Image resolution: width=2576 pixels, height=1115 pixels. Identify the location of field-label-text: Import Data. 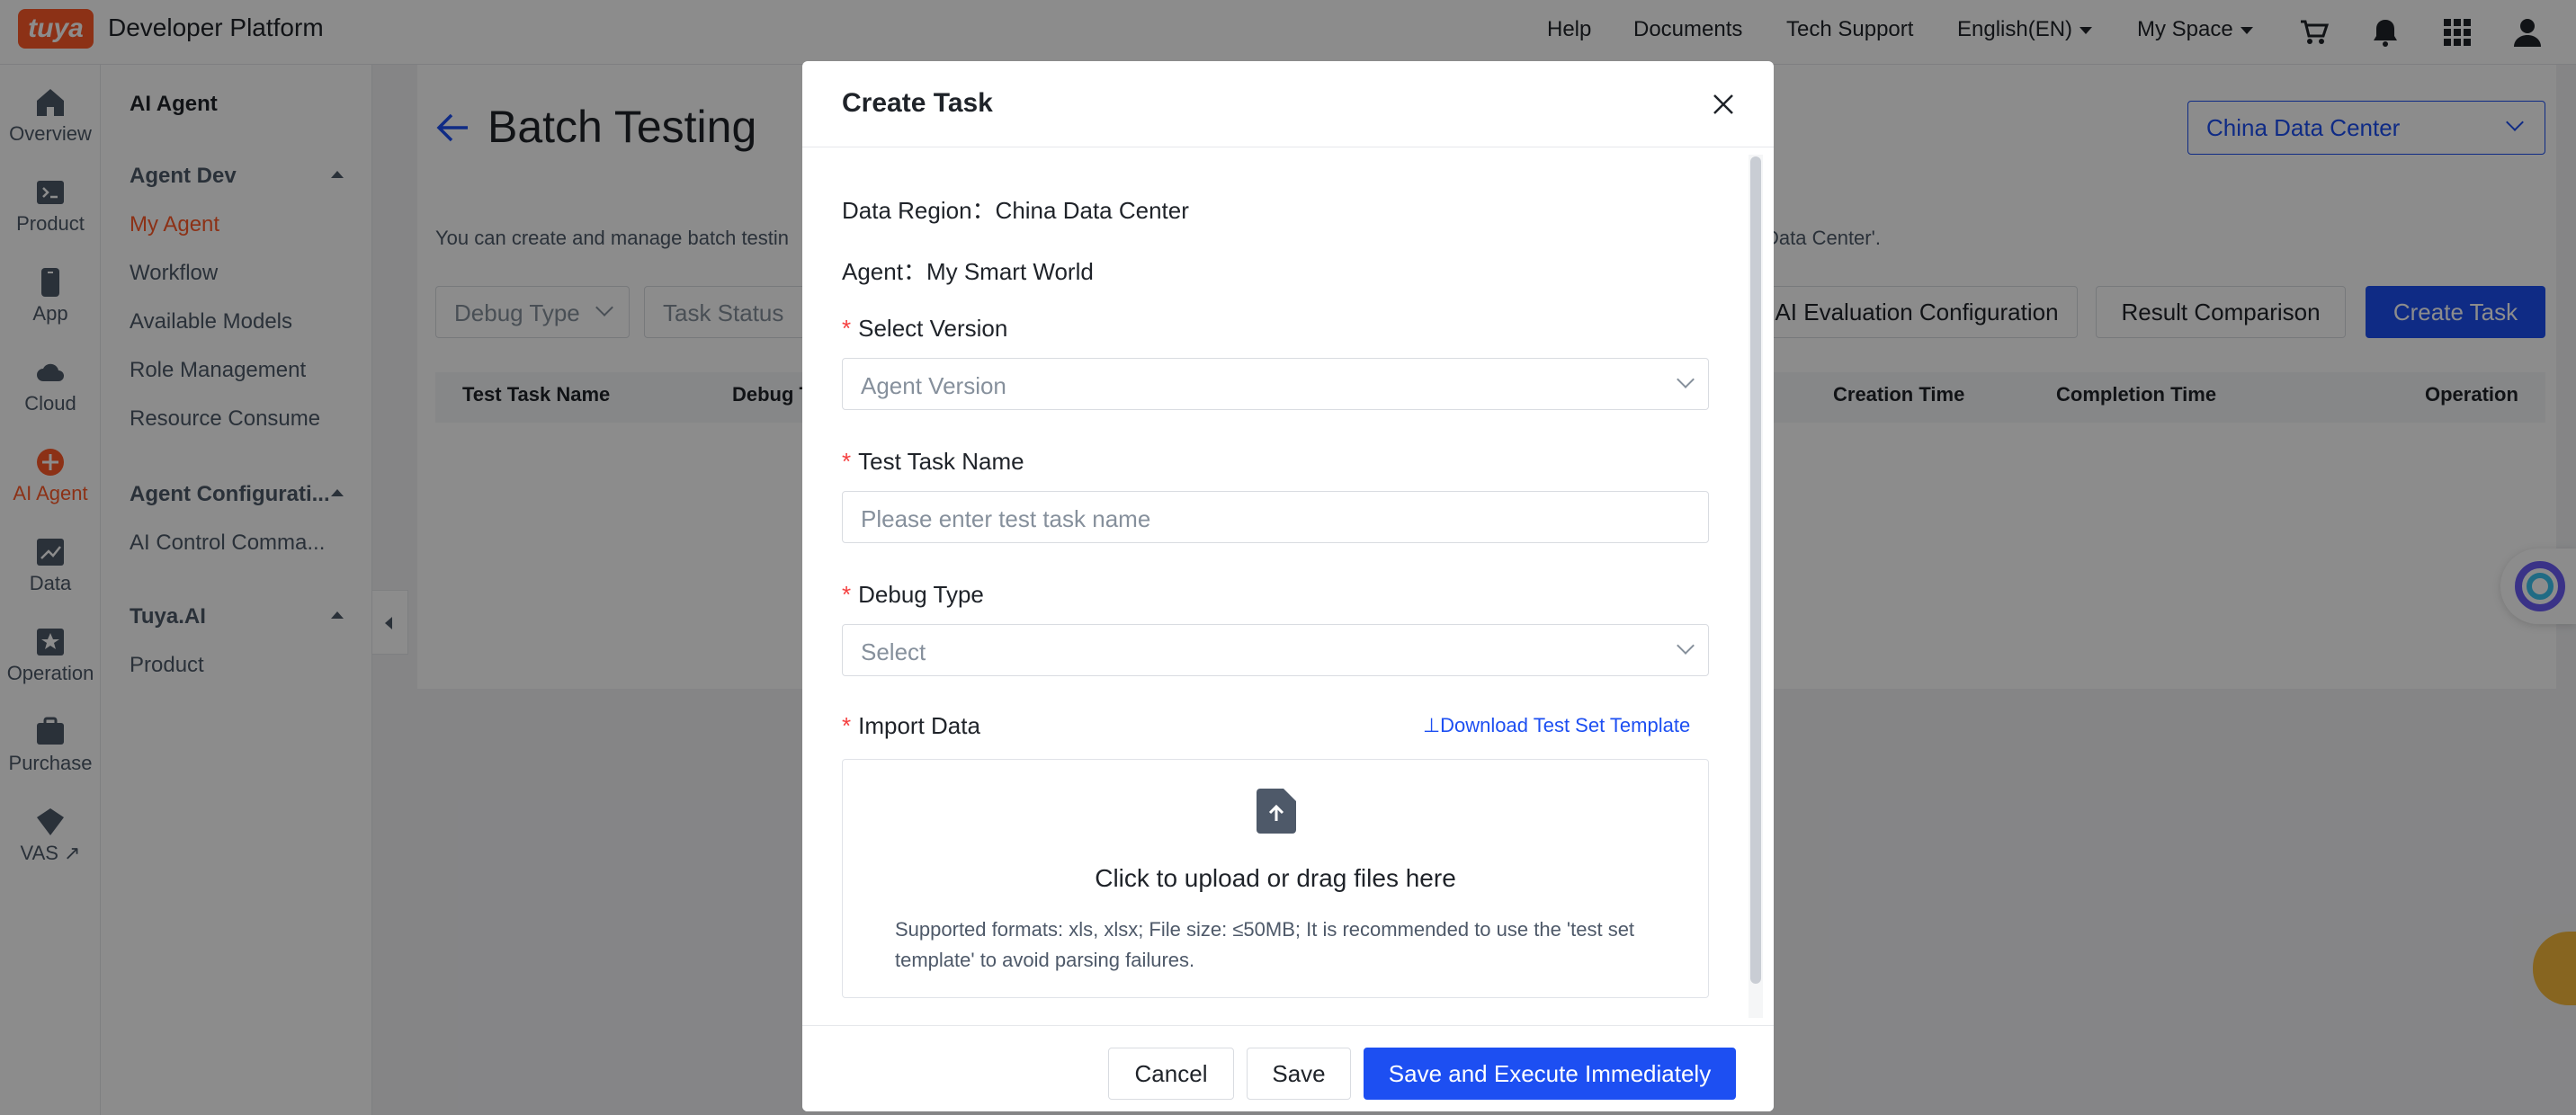
(919, 725).